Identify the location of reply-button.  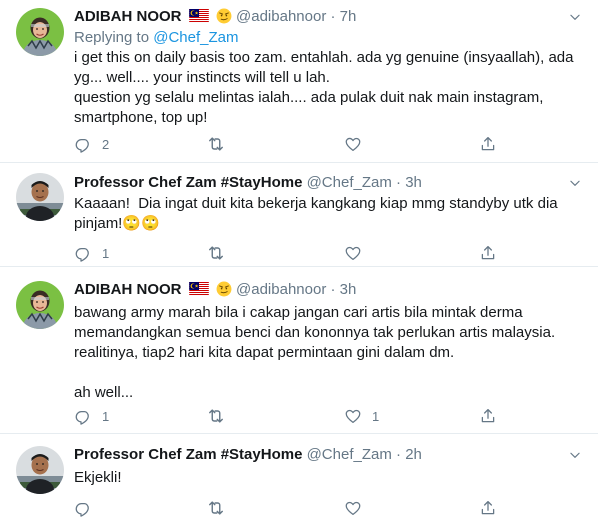
(88, 508).